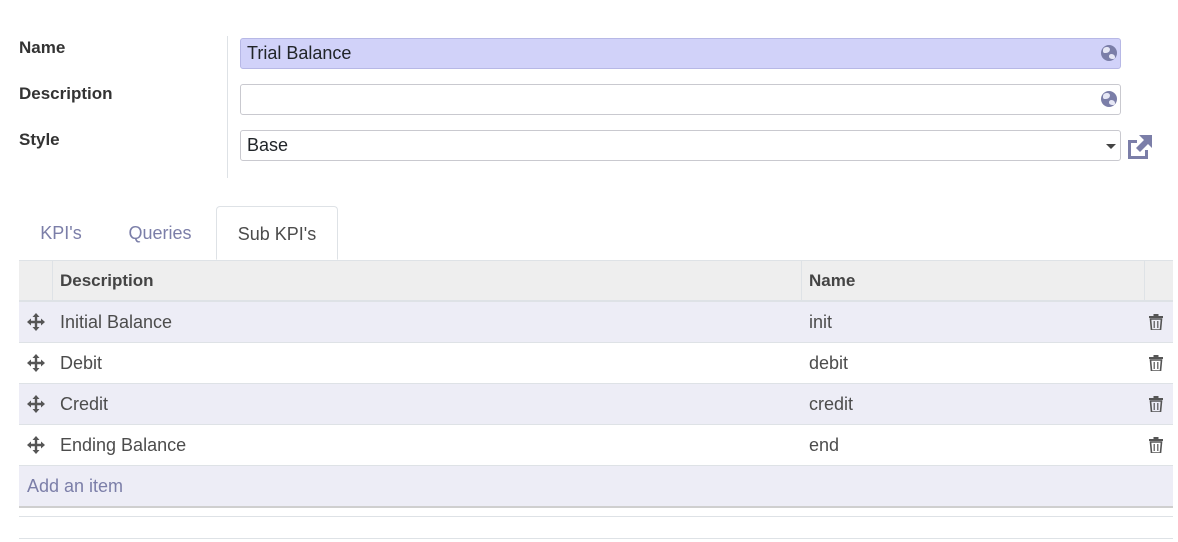 The width and height of the screenshot is (1178, 542). Describe the element at coordinates (75, 486) in the screenshot. I see `add-item-link: Add an item` at that location.